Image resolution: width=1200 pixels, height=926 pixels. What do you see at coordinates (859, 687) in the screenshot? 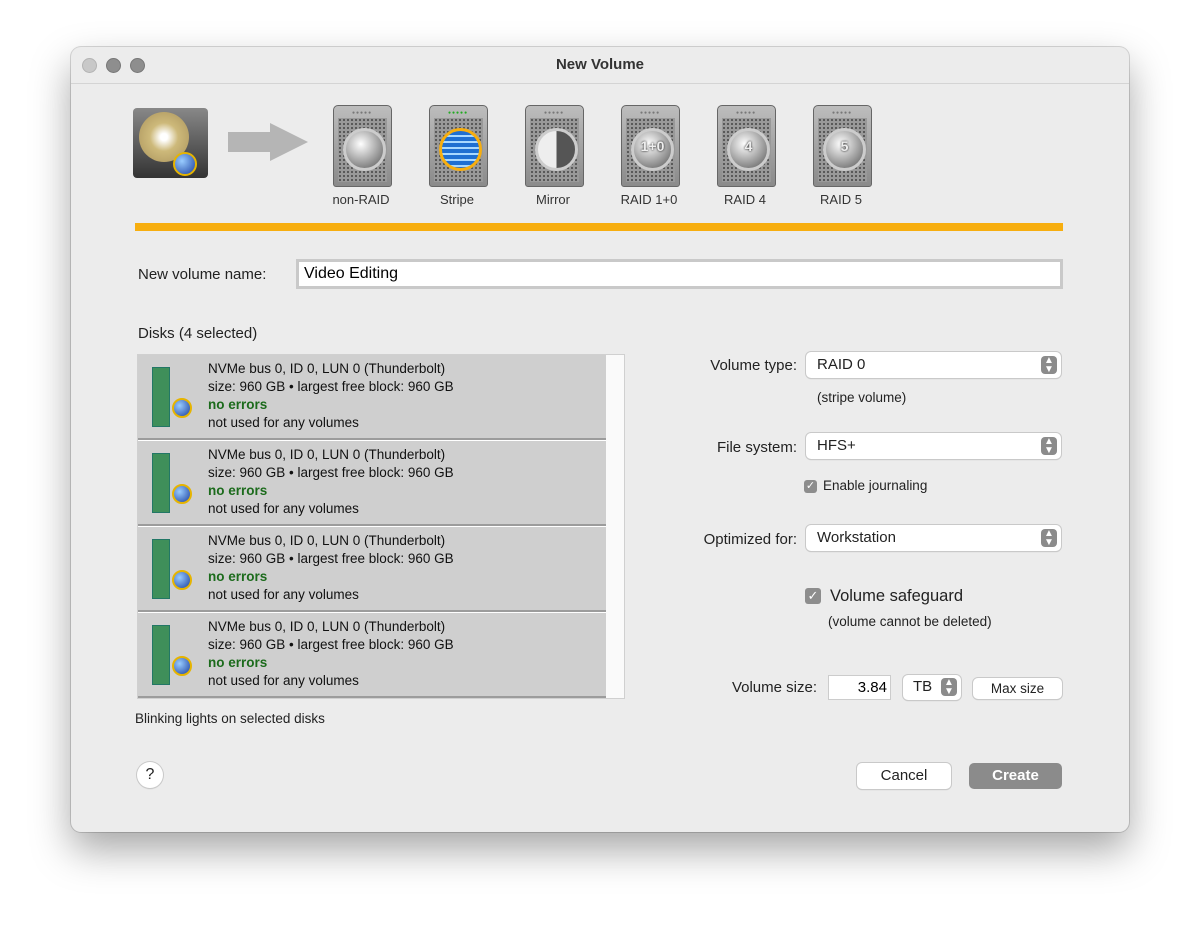
I see `volume-size-input` at bounding box center [859, 687].